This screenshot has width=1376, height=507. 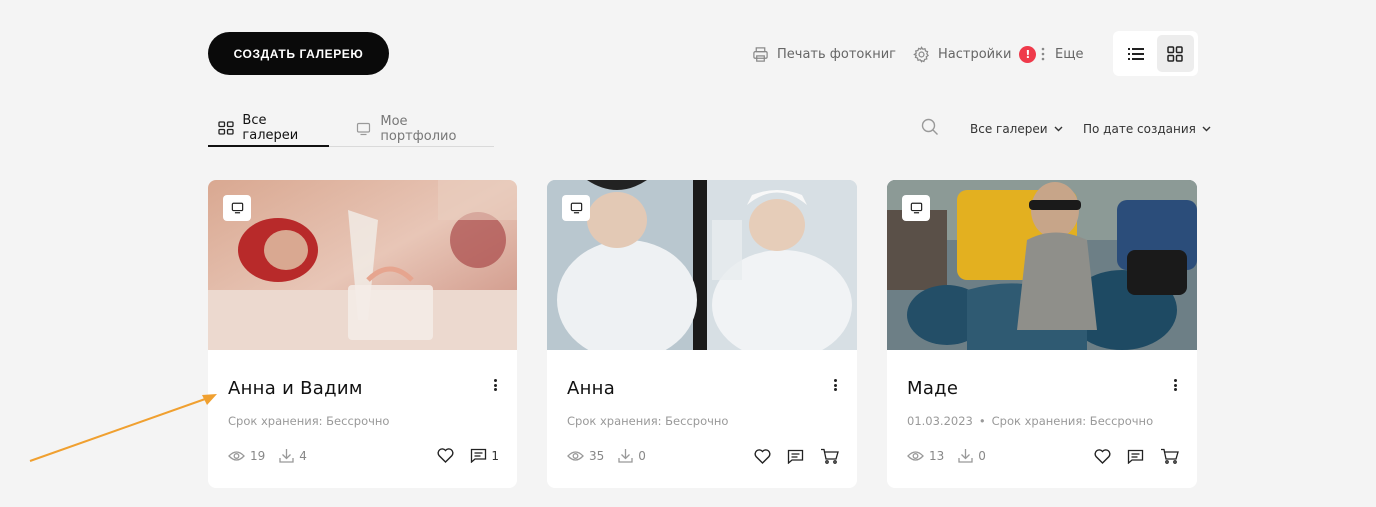 I want to click on gallery-meta: 01.03.2023 • Срок хранения: Бессрочно, so click(x=1030, y=421).